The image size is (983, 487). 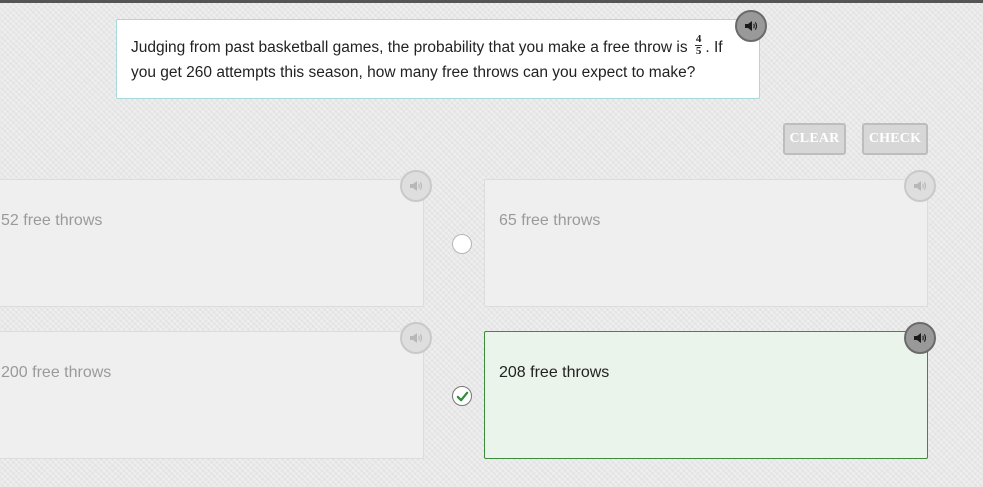 What do you see at coordinates (554, 372) in the screenshot?
I see `option-label-4: 208 free throws` at bounding box center [554, 372].